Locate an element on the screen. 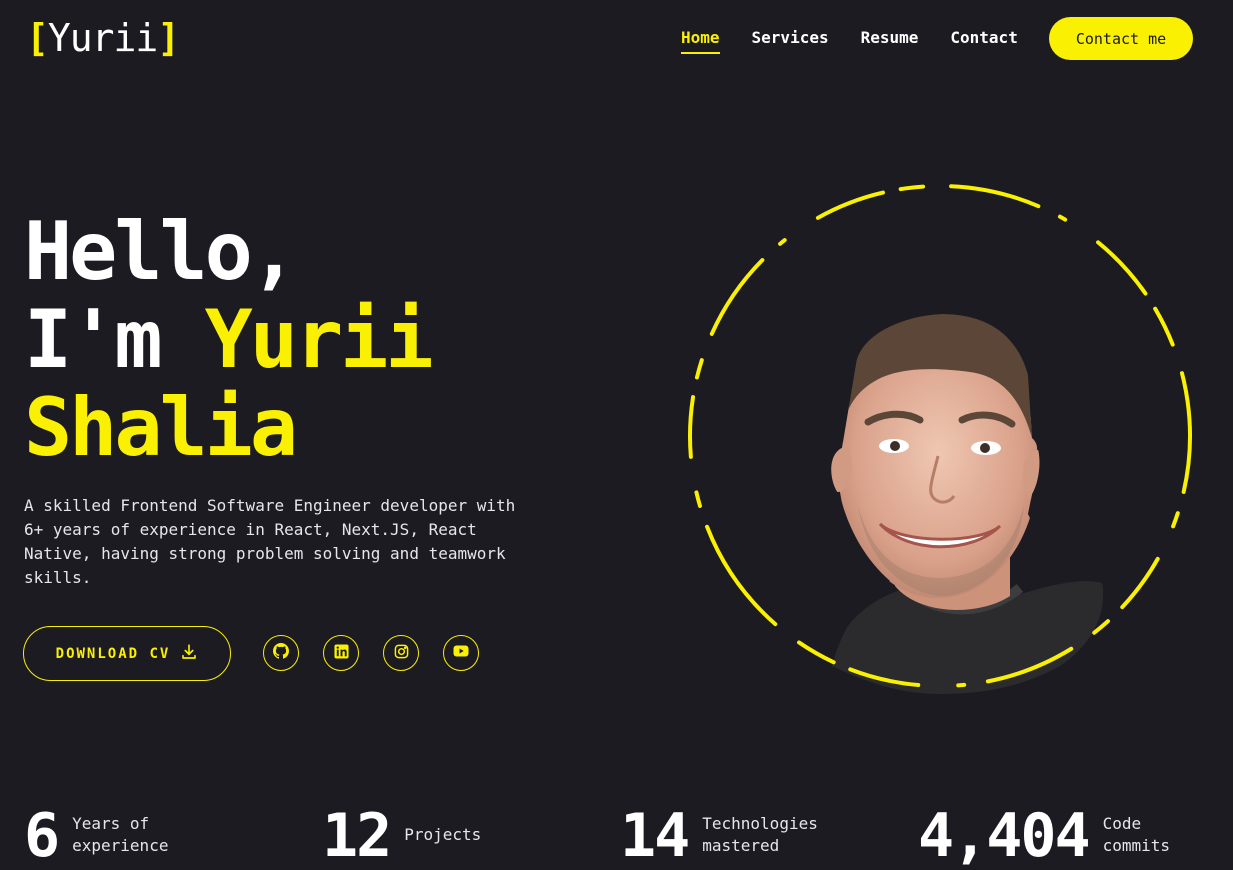 The image size is (1233, 870). stat-technologies: 14 Technologies mastered is located at coordinates (719, 833).